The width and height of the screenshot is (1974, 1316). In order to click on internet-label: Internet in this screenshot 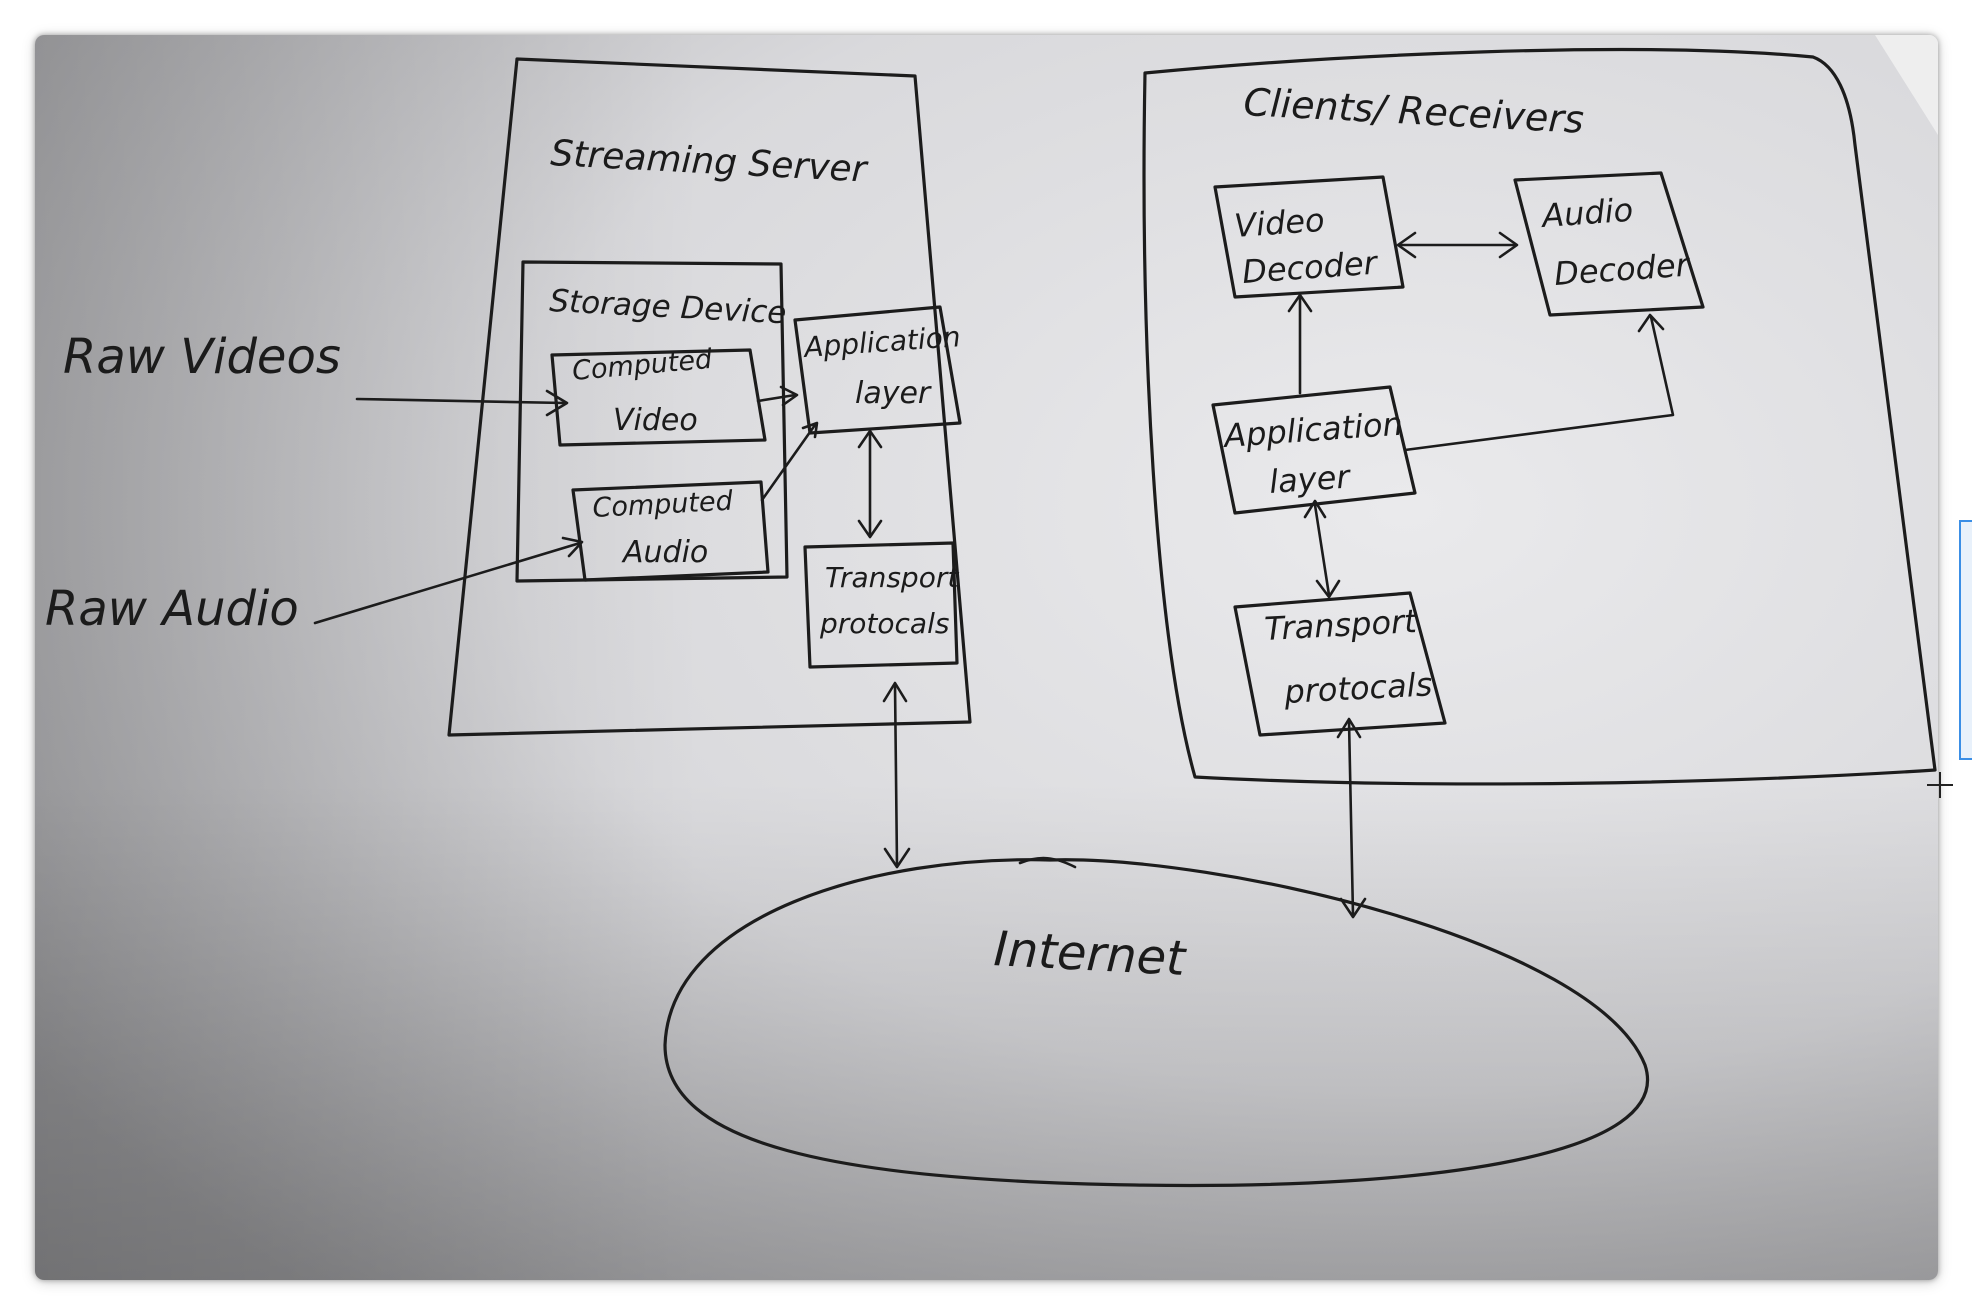, I will do `click(1090, 954)`.